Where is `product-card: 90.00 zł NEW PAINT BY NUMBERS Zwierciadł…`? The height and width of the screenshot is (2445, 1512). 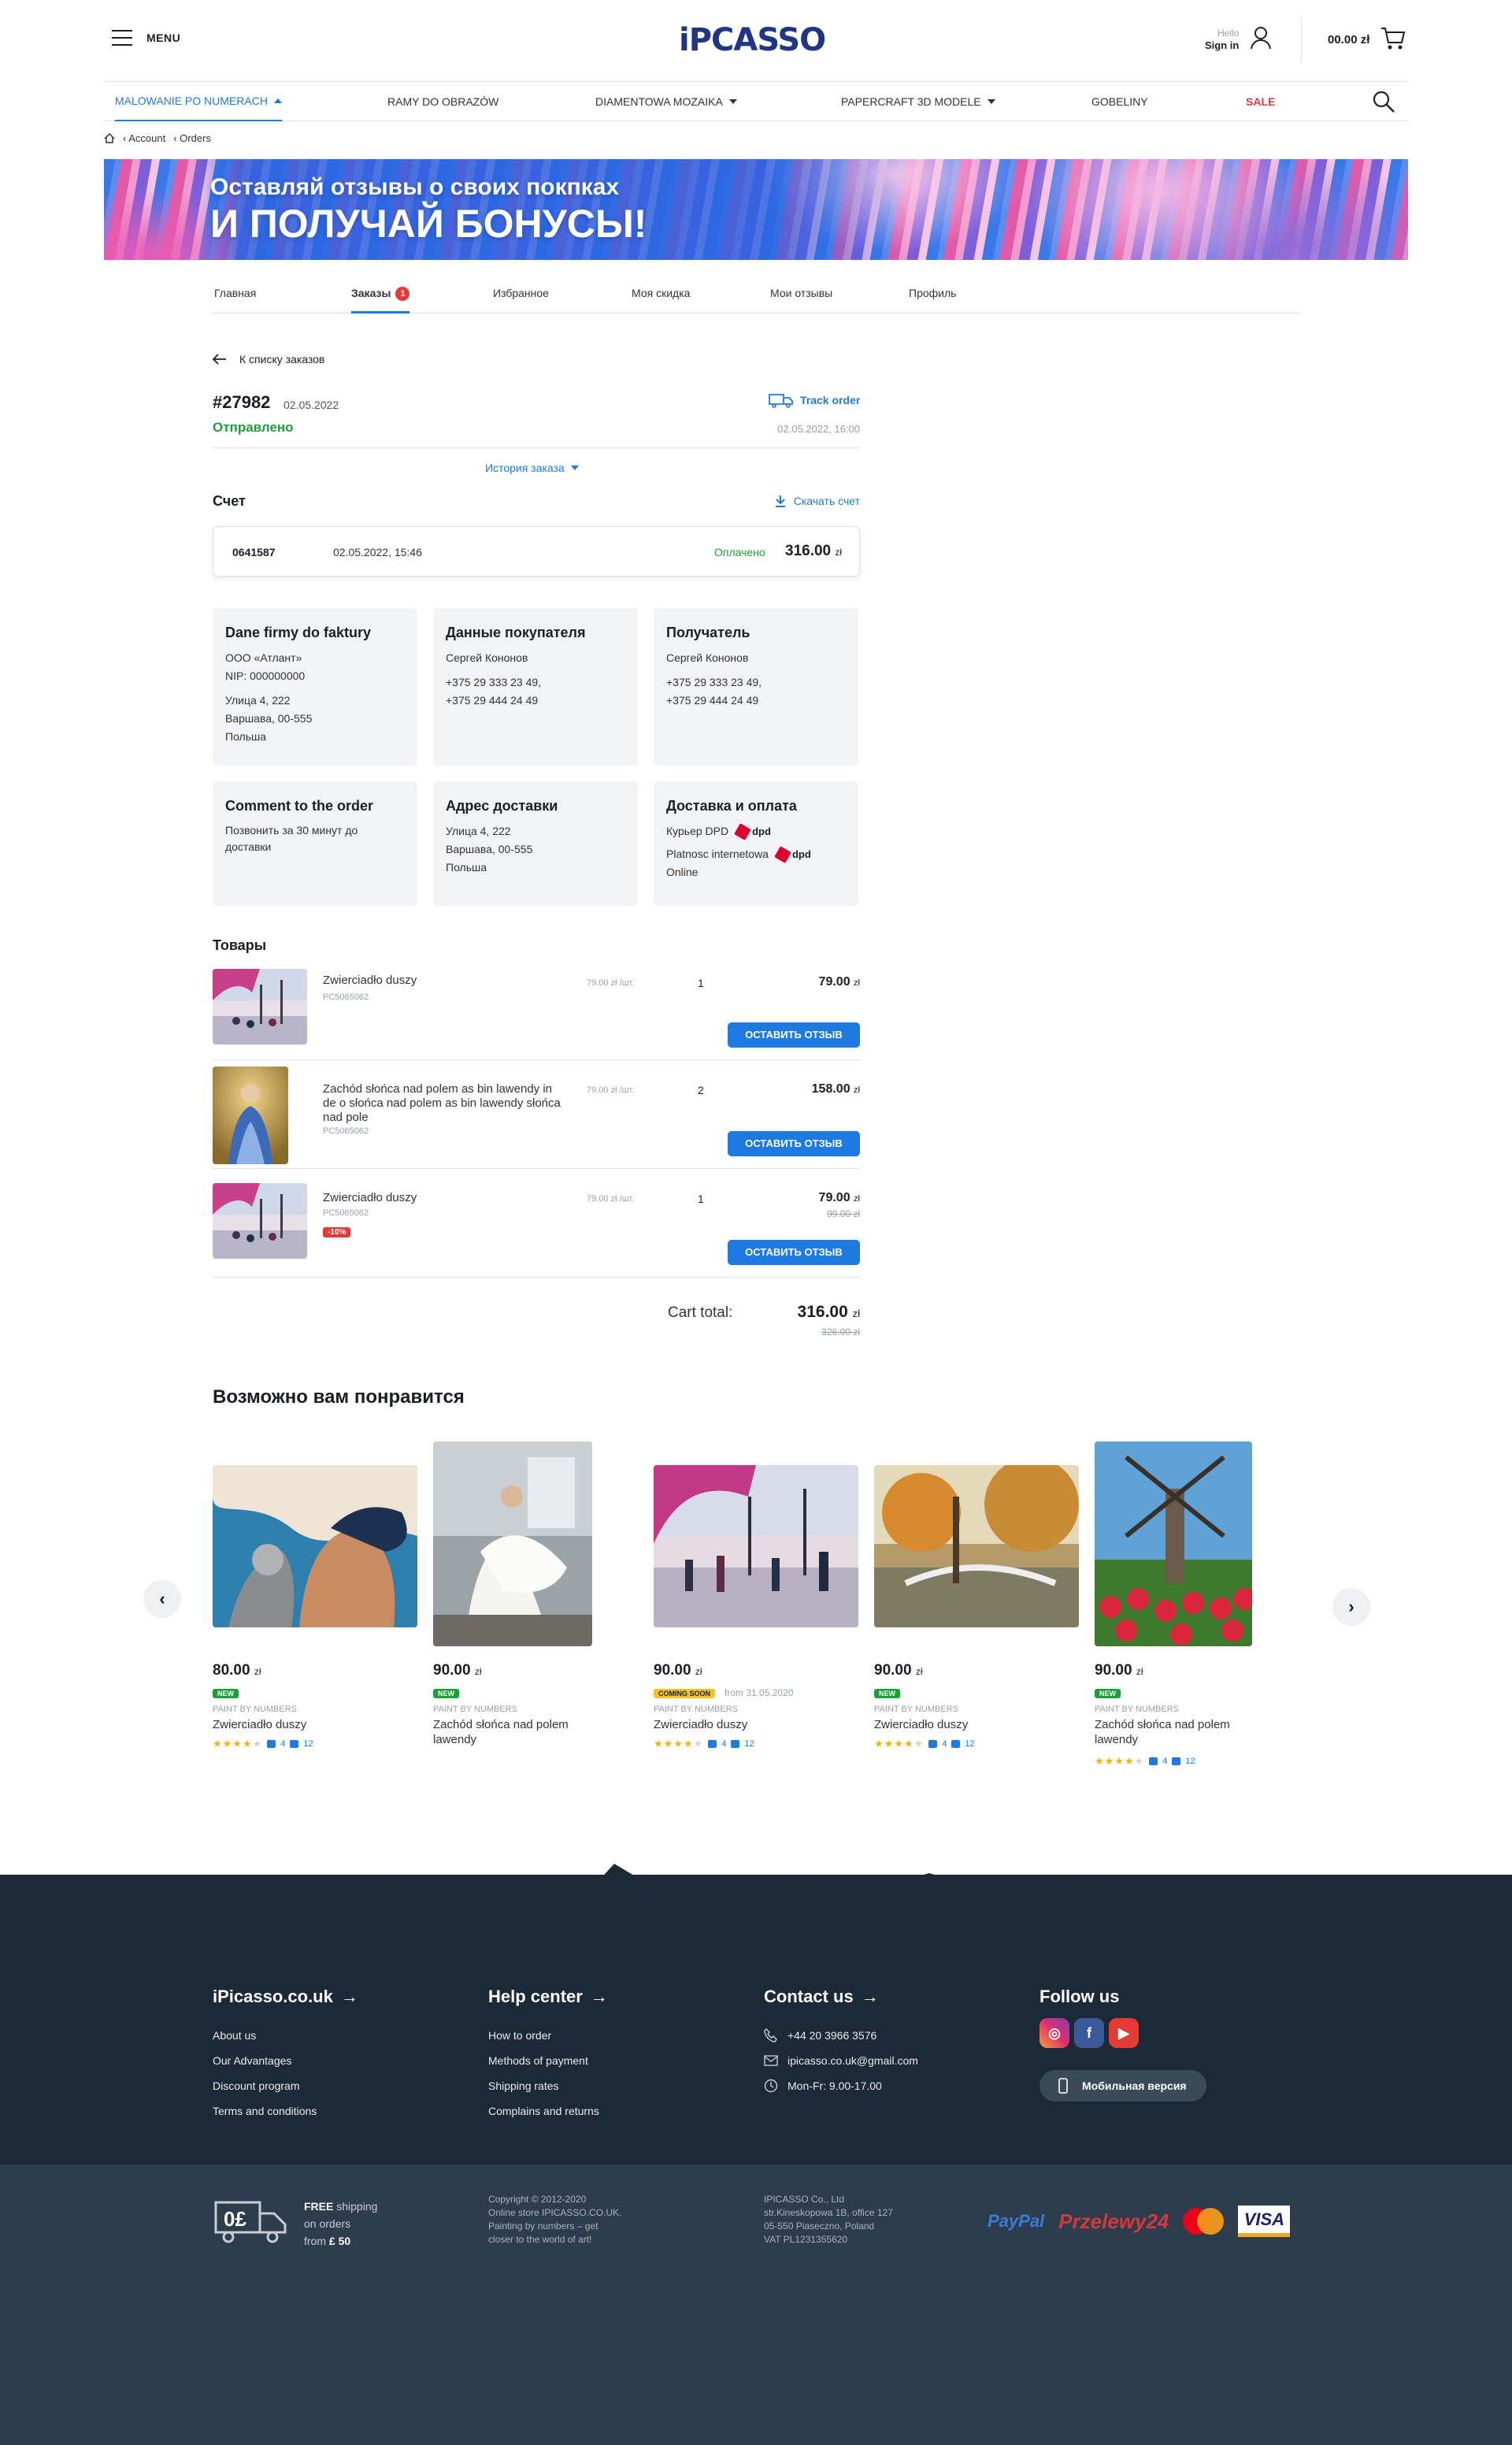
product-card: 90.00 zł NEW PAINT BY NUMBERS Zwierciadł… is located at coordinates (976, 1606).